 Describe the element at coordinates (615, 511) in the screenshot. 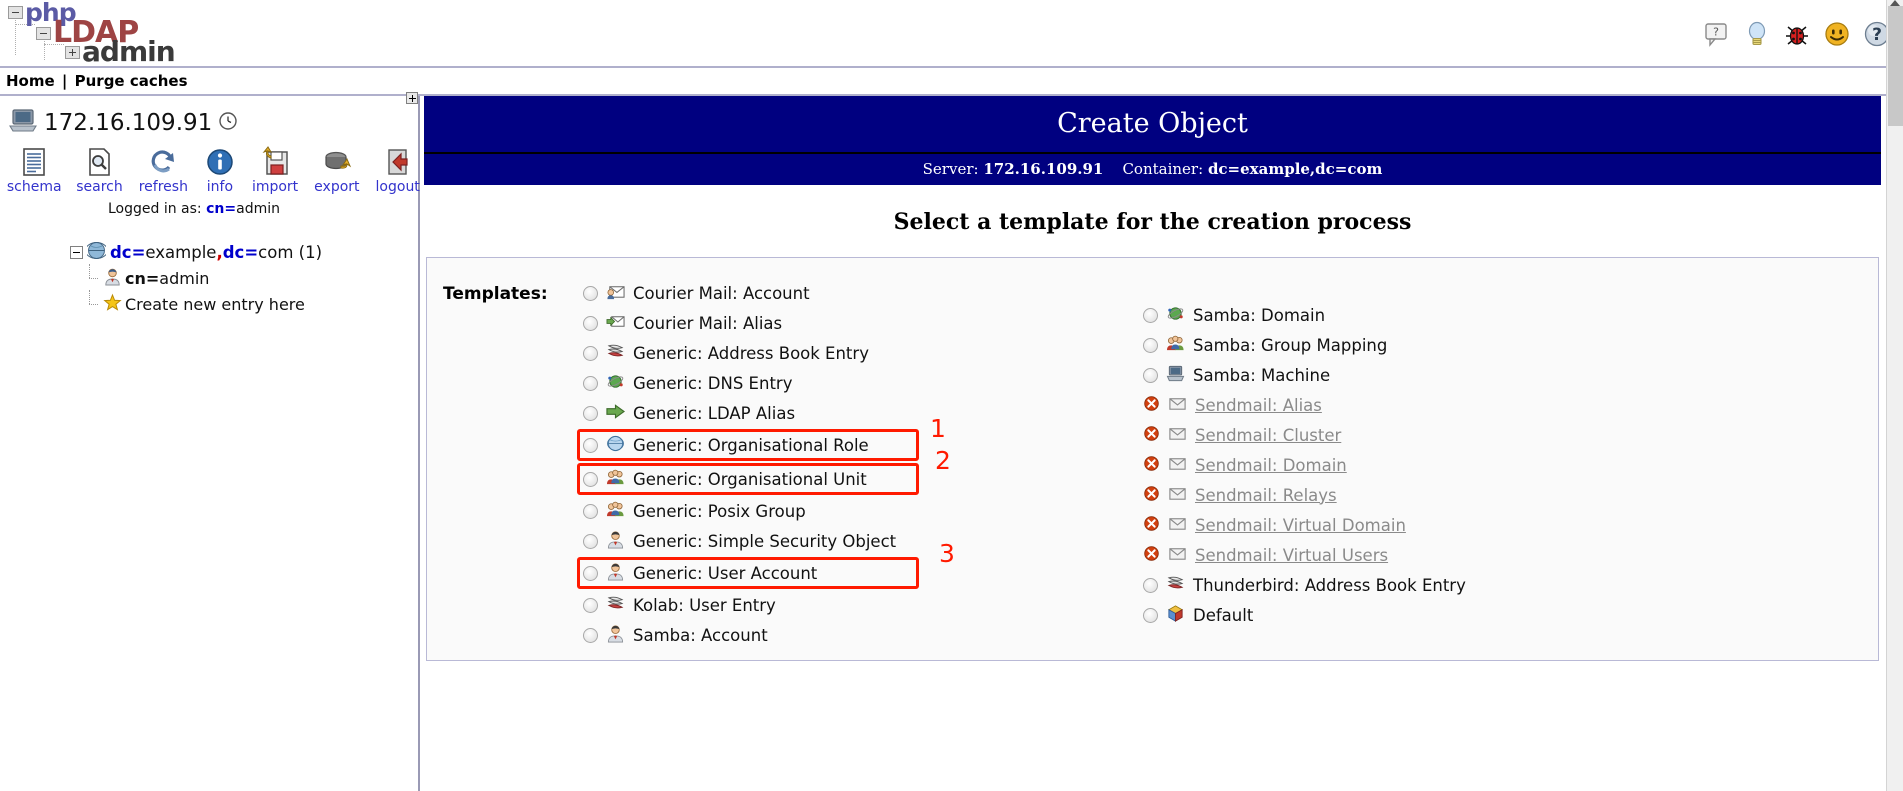

I see `group-icon` at that location.